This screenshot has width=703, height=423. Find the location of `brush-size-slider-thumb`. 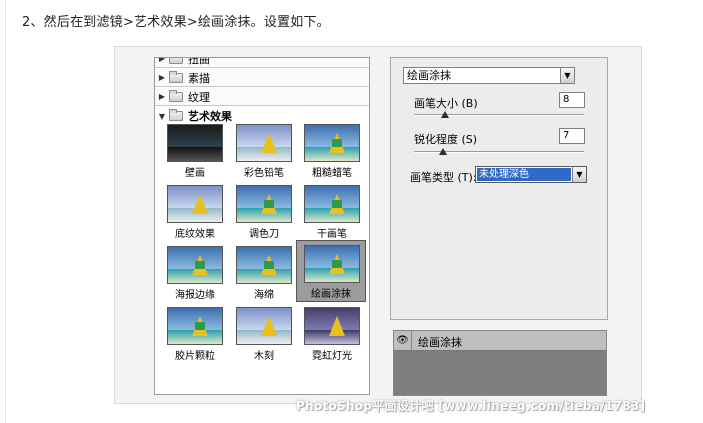

brush-size-slider-thumb is located at coordinates (444, 114).